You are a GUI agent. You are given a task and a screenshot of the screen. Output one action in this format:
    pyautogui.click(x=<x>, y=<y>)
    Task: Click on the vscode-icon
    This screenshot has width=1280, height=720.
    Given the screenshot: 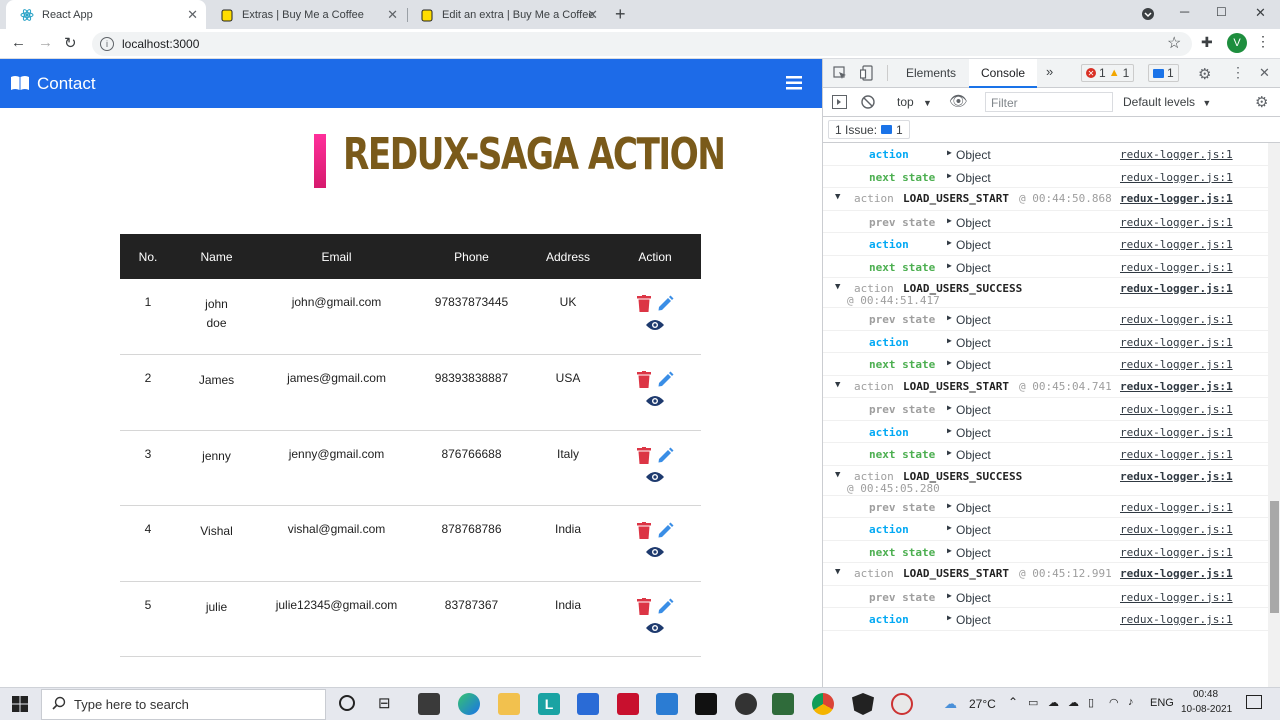 What is the action you would take?
    pyautogui.click(x=667, y=704)
    